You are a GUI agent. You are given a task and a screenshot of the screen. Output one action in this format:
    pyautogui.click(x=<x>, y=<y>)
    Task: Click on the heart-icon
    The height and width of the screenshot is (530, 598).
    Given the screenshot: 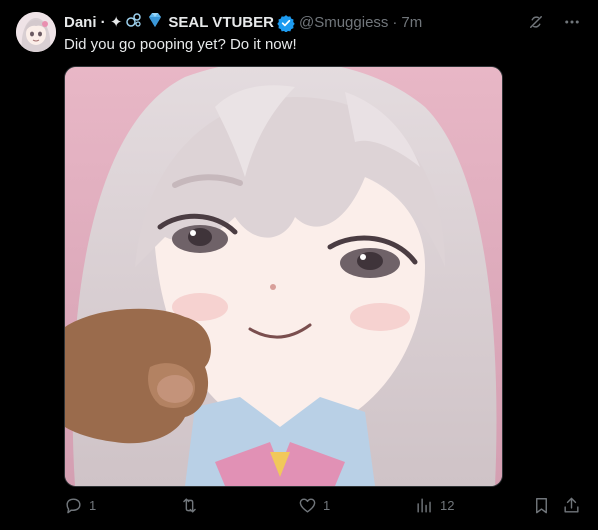 What is the action you would take?
    pyautogui.click(x=307, y=505)
    